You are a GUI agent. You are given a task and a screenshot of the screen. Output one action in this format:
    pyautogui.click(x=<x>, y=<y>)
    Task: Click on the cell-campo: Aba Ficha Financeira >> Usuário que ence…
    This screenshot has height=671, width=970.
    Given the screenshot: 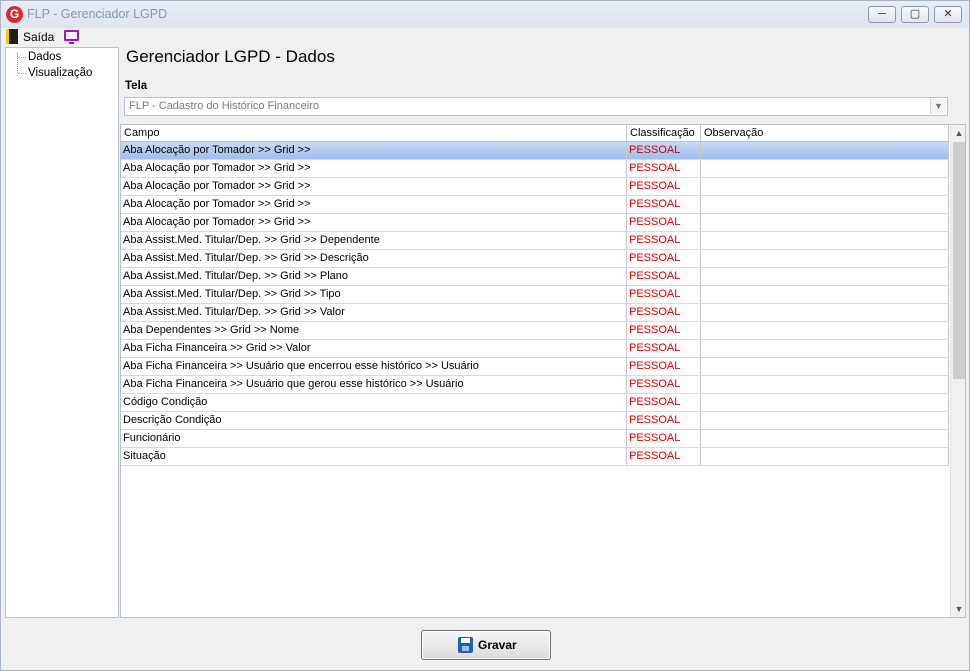 What is the action you would take?
    pyautogui.click(x=374, y=366)
    